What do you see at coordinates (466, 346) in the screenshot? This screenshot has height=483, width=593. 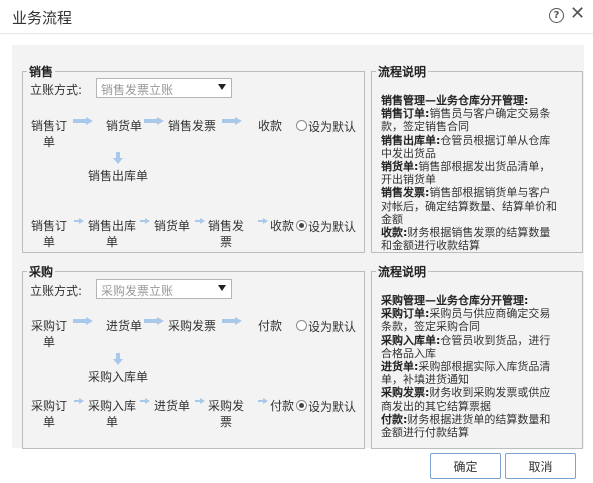 I see `purchase-desc-item: 采购入库单:仓管员收到货品，进行合格品入库` at bounding box center [466, 346].